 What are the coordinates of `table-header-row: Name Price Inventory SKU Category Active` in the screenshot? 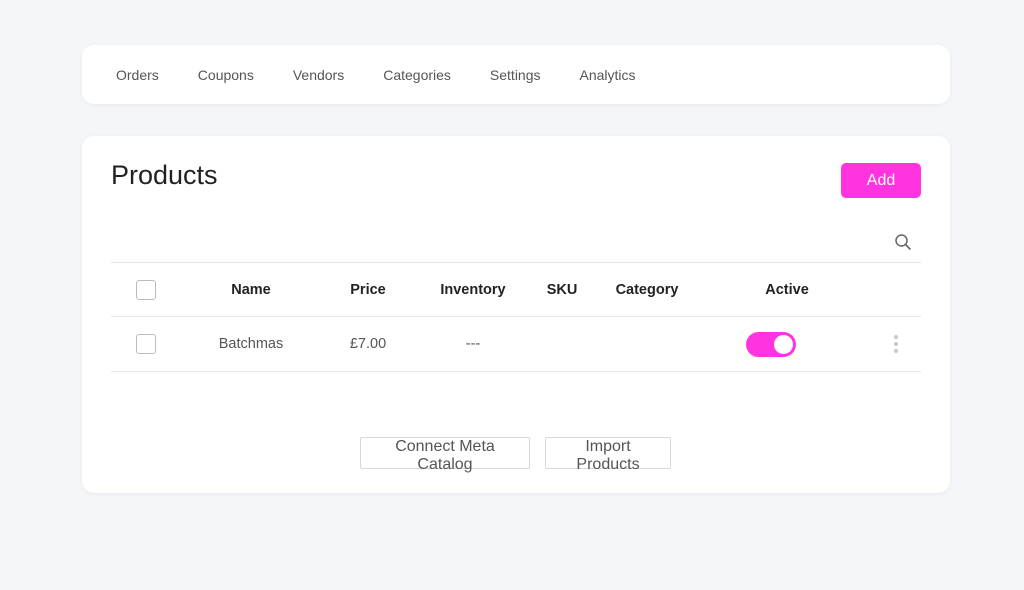 It's located at (516, 289).